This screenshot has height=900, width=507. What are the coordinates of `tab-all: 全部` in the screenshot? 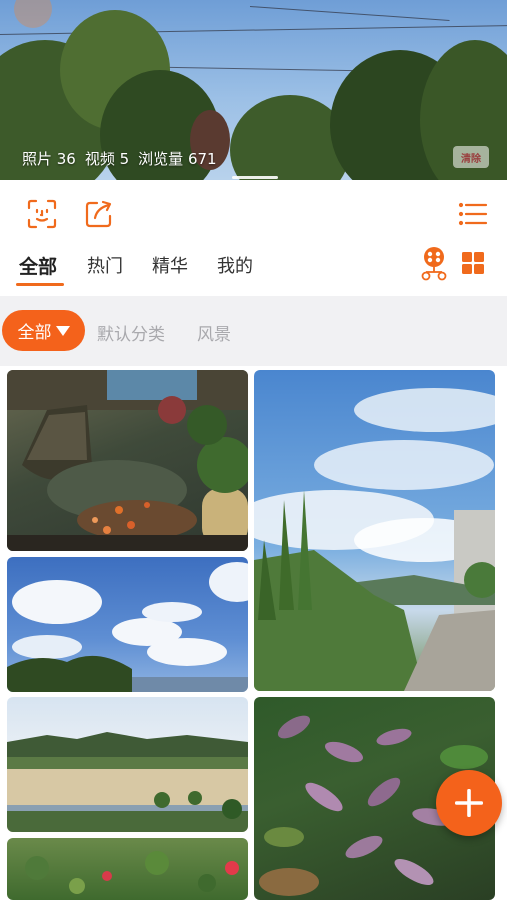 It's located at (38, 265).